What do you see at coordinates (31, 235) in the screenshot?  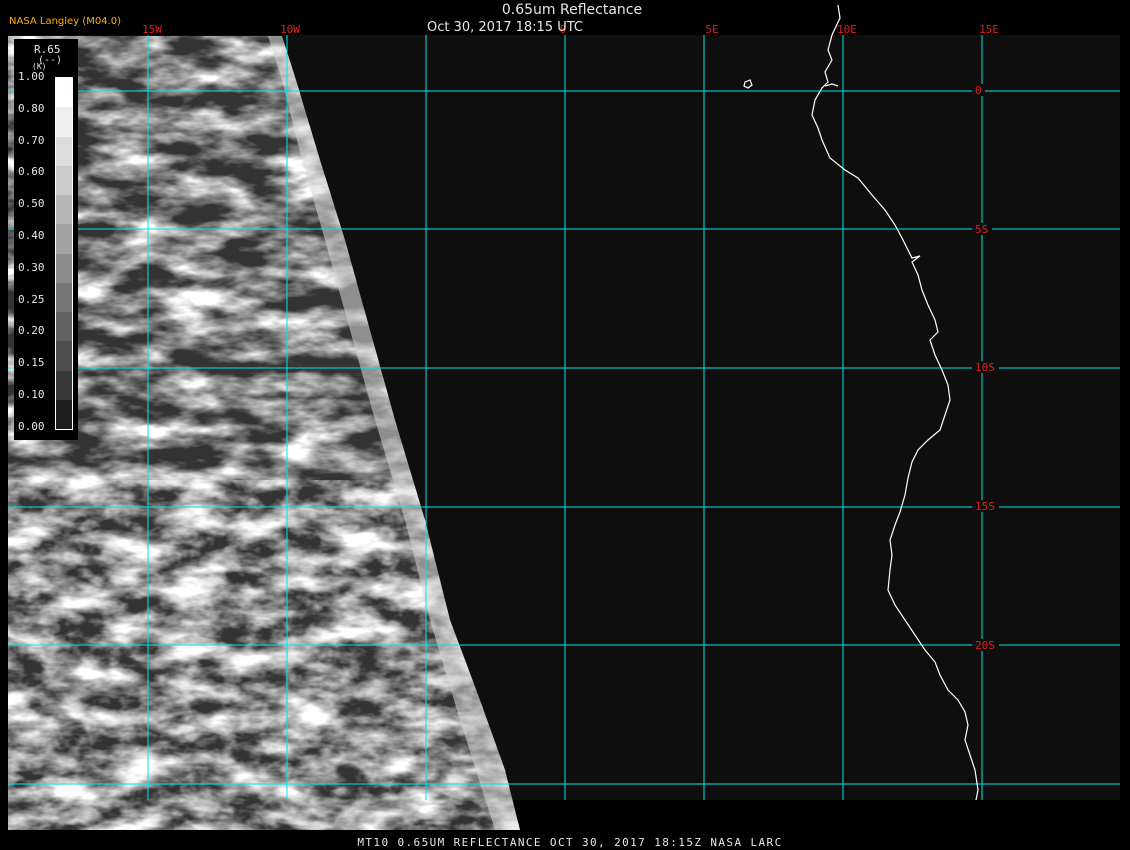 I see `legend-tick-label: 0.40` at bounding box center [31, 235].